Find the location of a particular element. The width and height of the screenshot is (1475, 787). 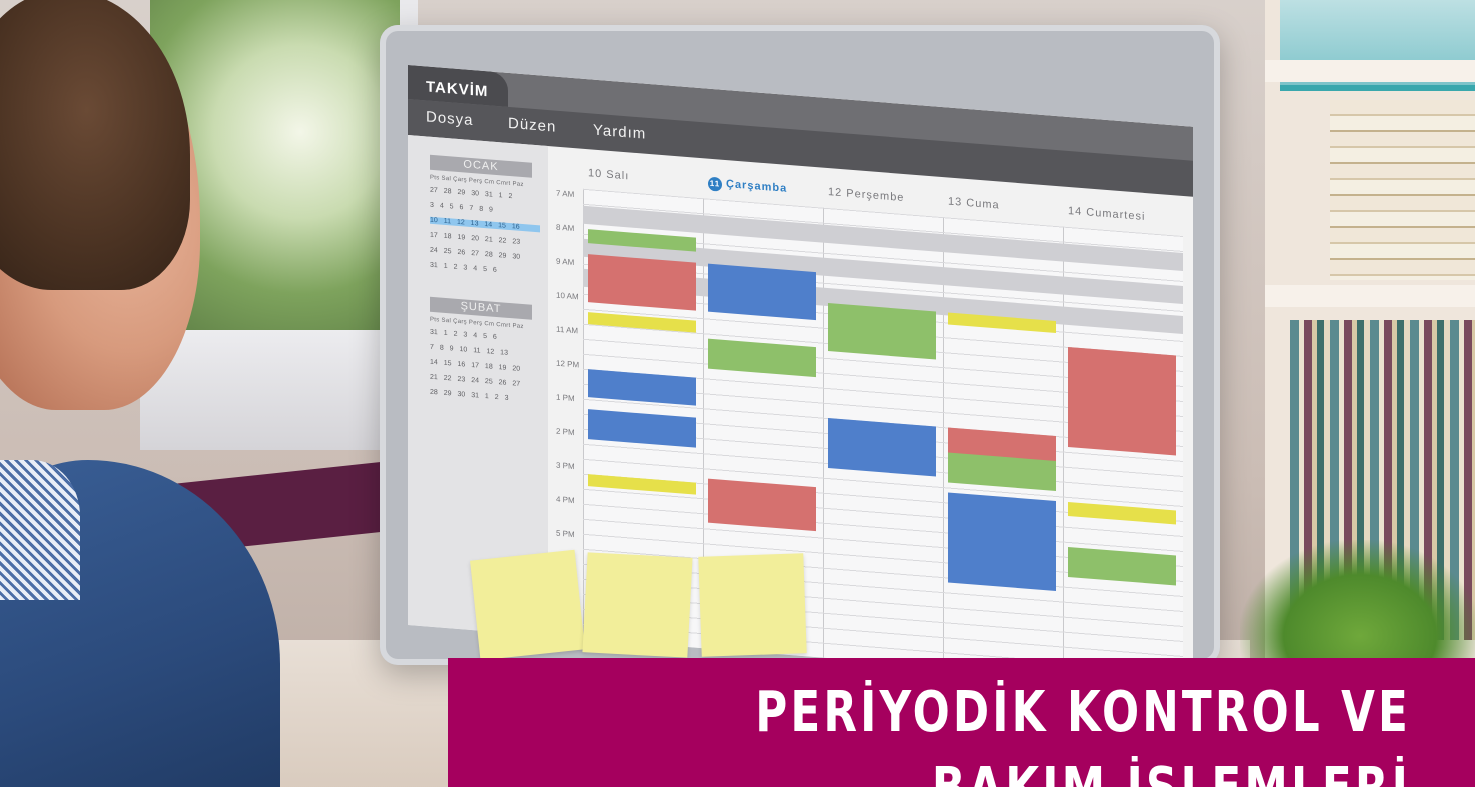

hour-label: 3 PM is located at coordinates (565, 466).